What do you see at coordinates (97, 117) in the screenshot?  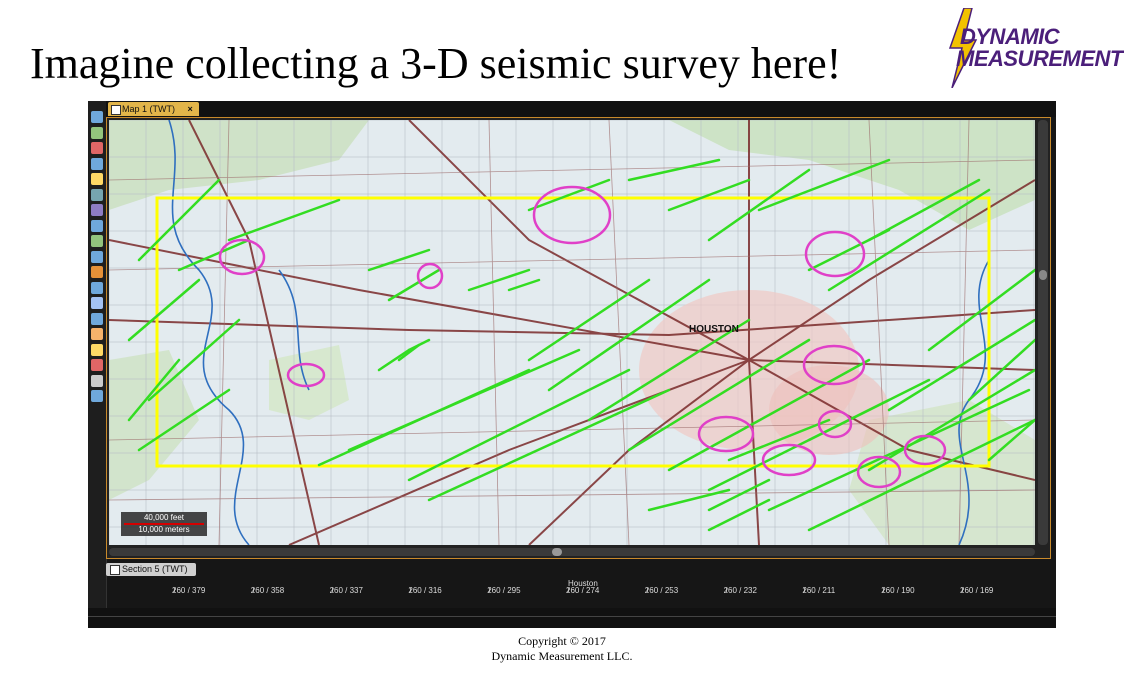 I see `pan-icon` at bounding box center [97, 117].